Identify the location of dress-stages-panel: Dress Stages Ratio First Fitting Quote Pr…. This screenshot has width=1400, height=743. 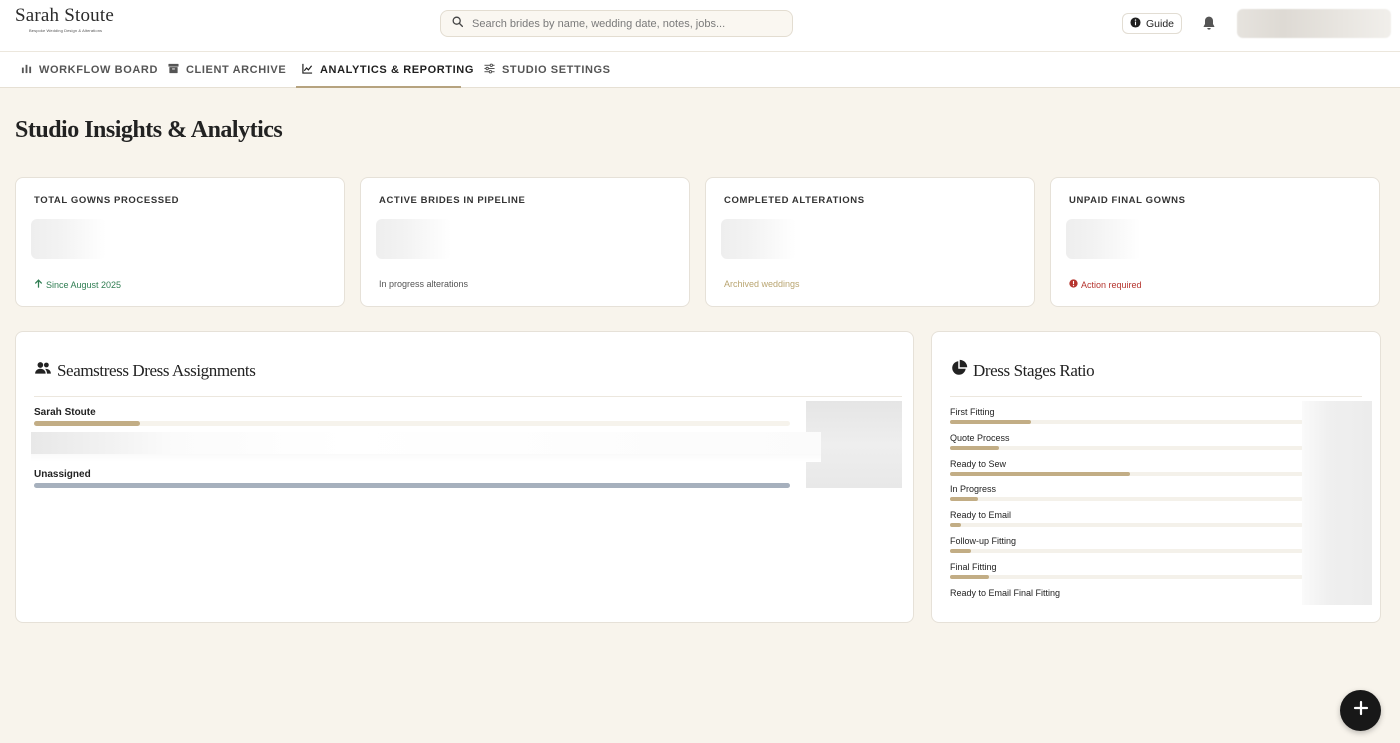
(1156, 477).